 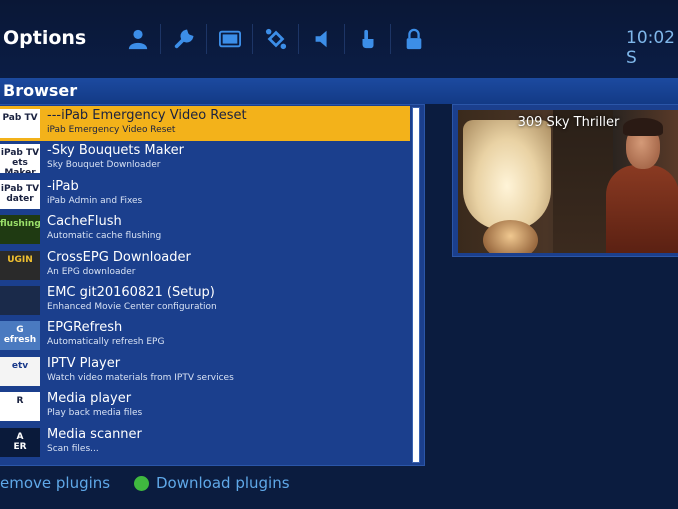 I want to click on tv-preview: 309 Sky Thriller, so click(x=565, y=180).